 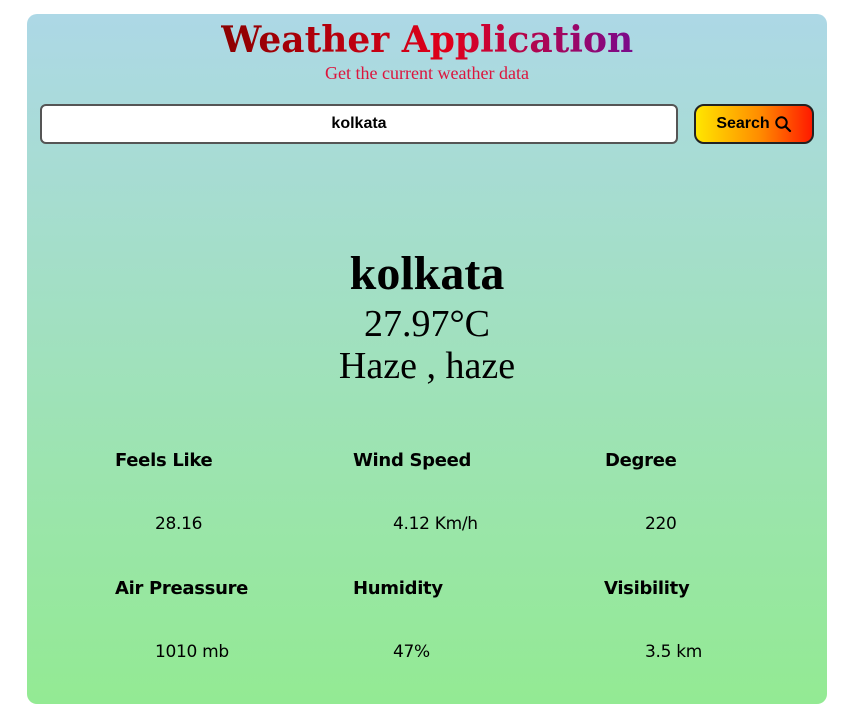 What do you see at coordinates (647, 588) in the screenshot?
I see `visibility-label: Visibility` at bounding box center [647, 588].